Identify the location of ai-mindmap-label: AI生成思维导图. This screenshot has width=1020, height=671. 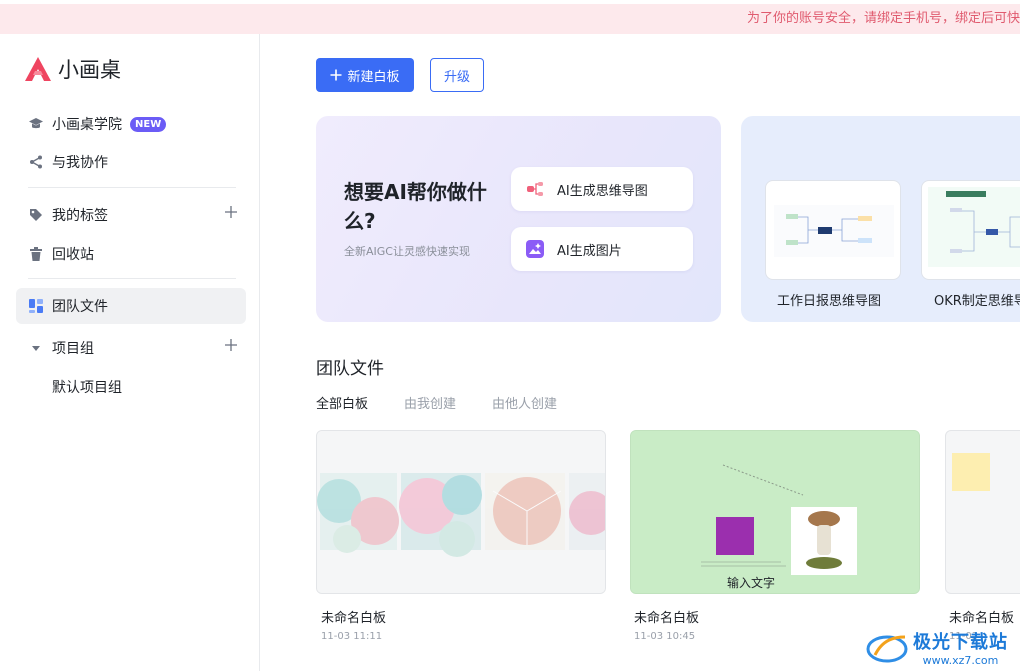
(602, 191).